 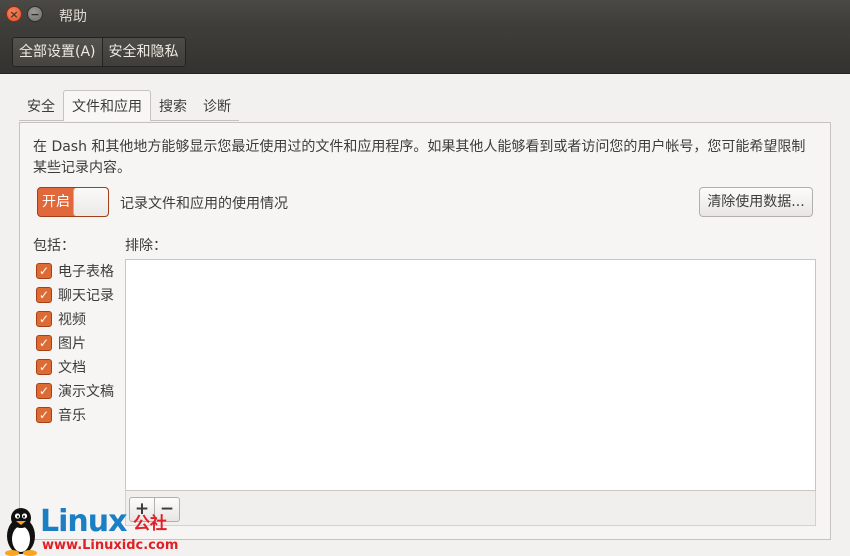 I want to click on include-spreadsheets: ✓ 电子表格, so click(x=75, y=271).